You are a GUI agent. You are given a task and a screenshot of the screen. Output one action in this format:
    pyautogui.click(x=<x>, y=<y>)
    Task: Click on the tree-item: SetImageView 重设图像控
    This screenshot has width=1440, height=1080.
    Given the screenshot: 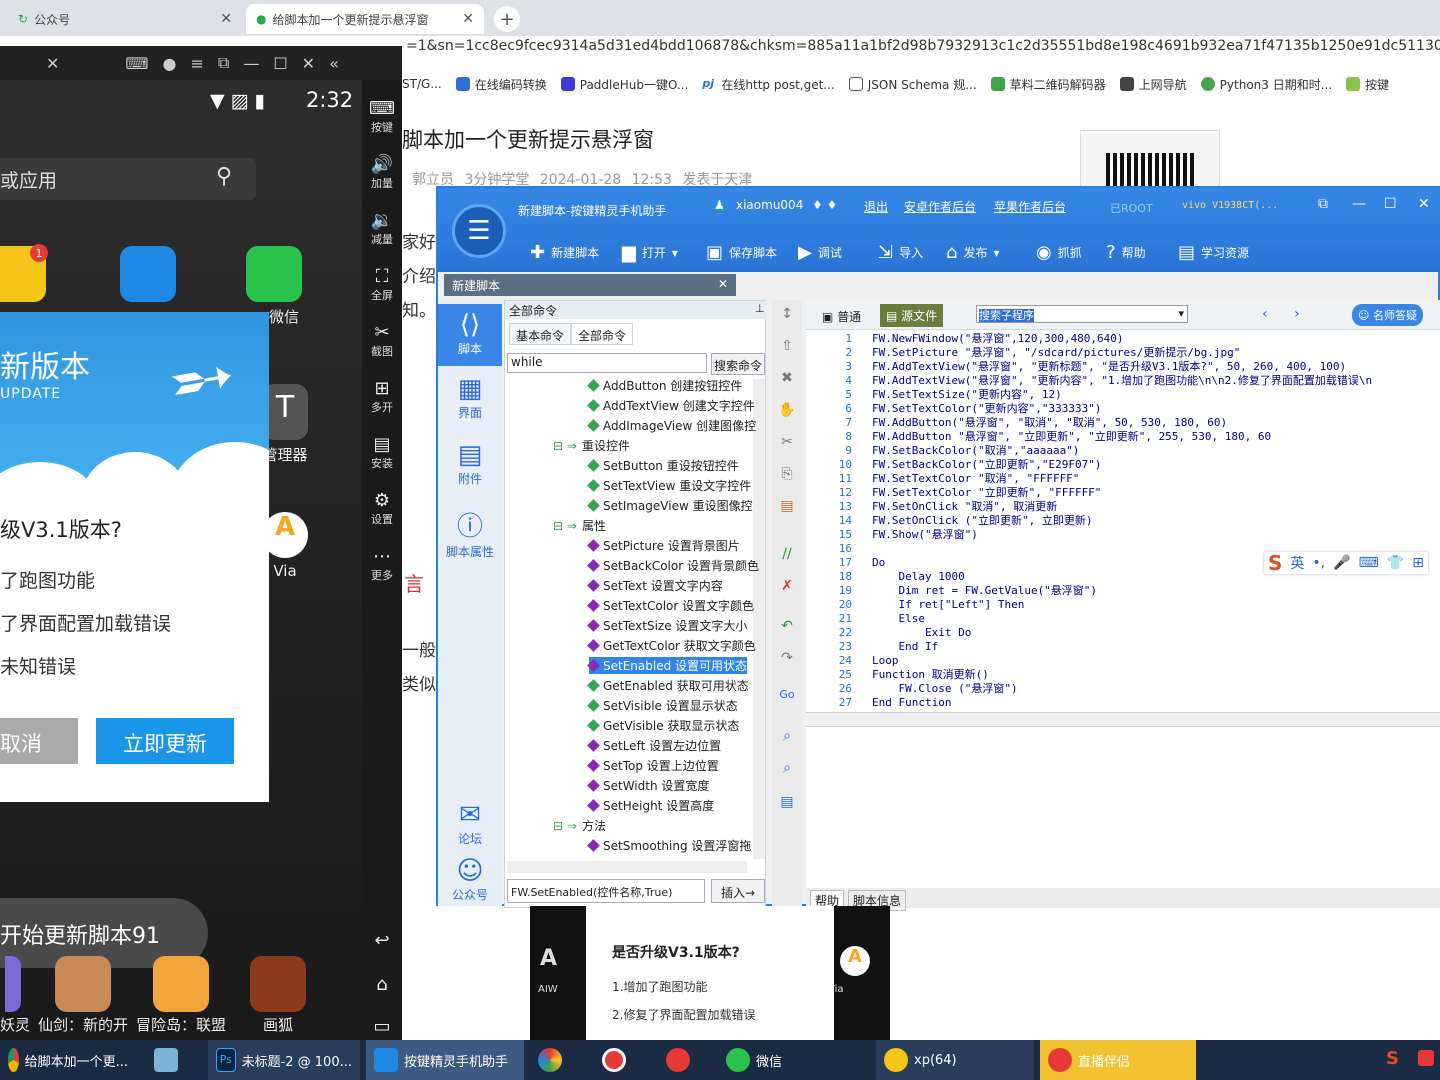 What is the action you would take?
    pyautogui.click(x=670, y=505)
    